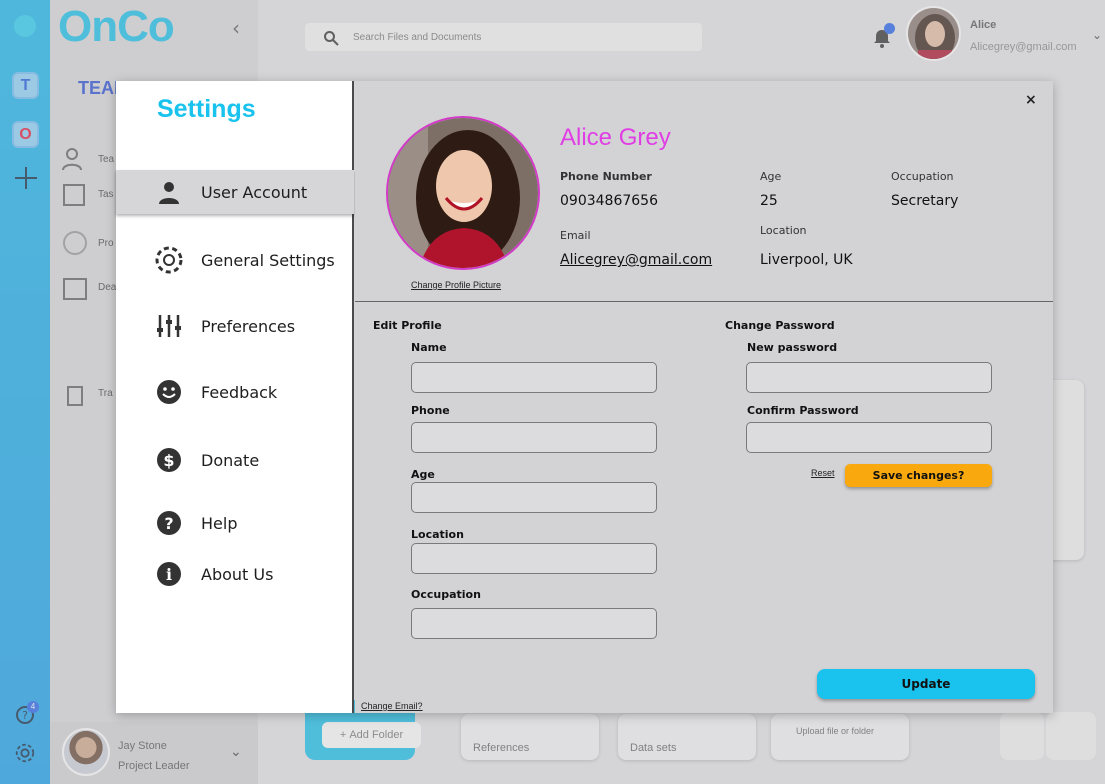  I want to click on settings-menu-donate: $ Donate, so click(235, 460).